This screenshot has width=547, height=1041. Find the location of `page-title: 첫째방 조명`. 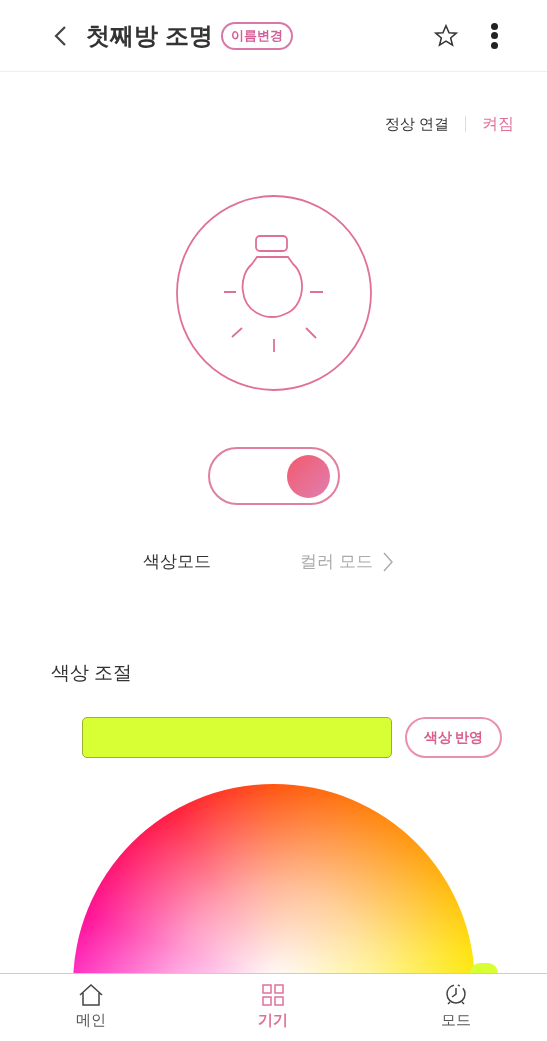

page-title: 첫째방 조명 is located at coordinates (149, 35).